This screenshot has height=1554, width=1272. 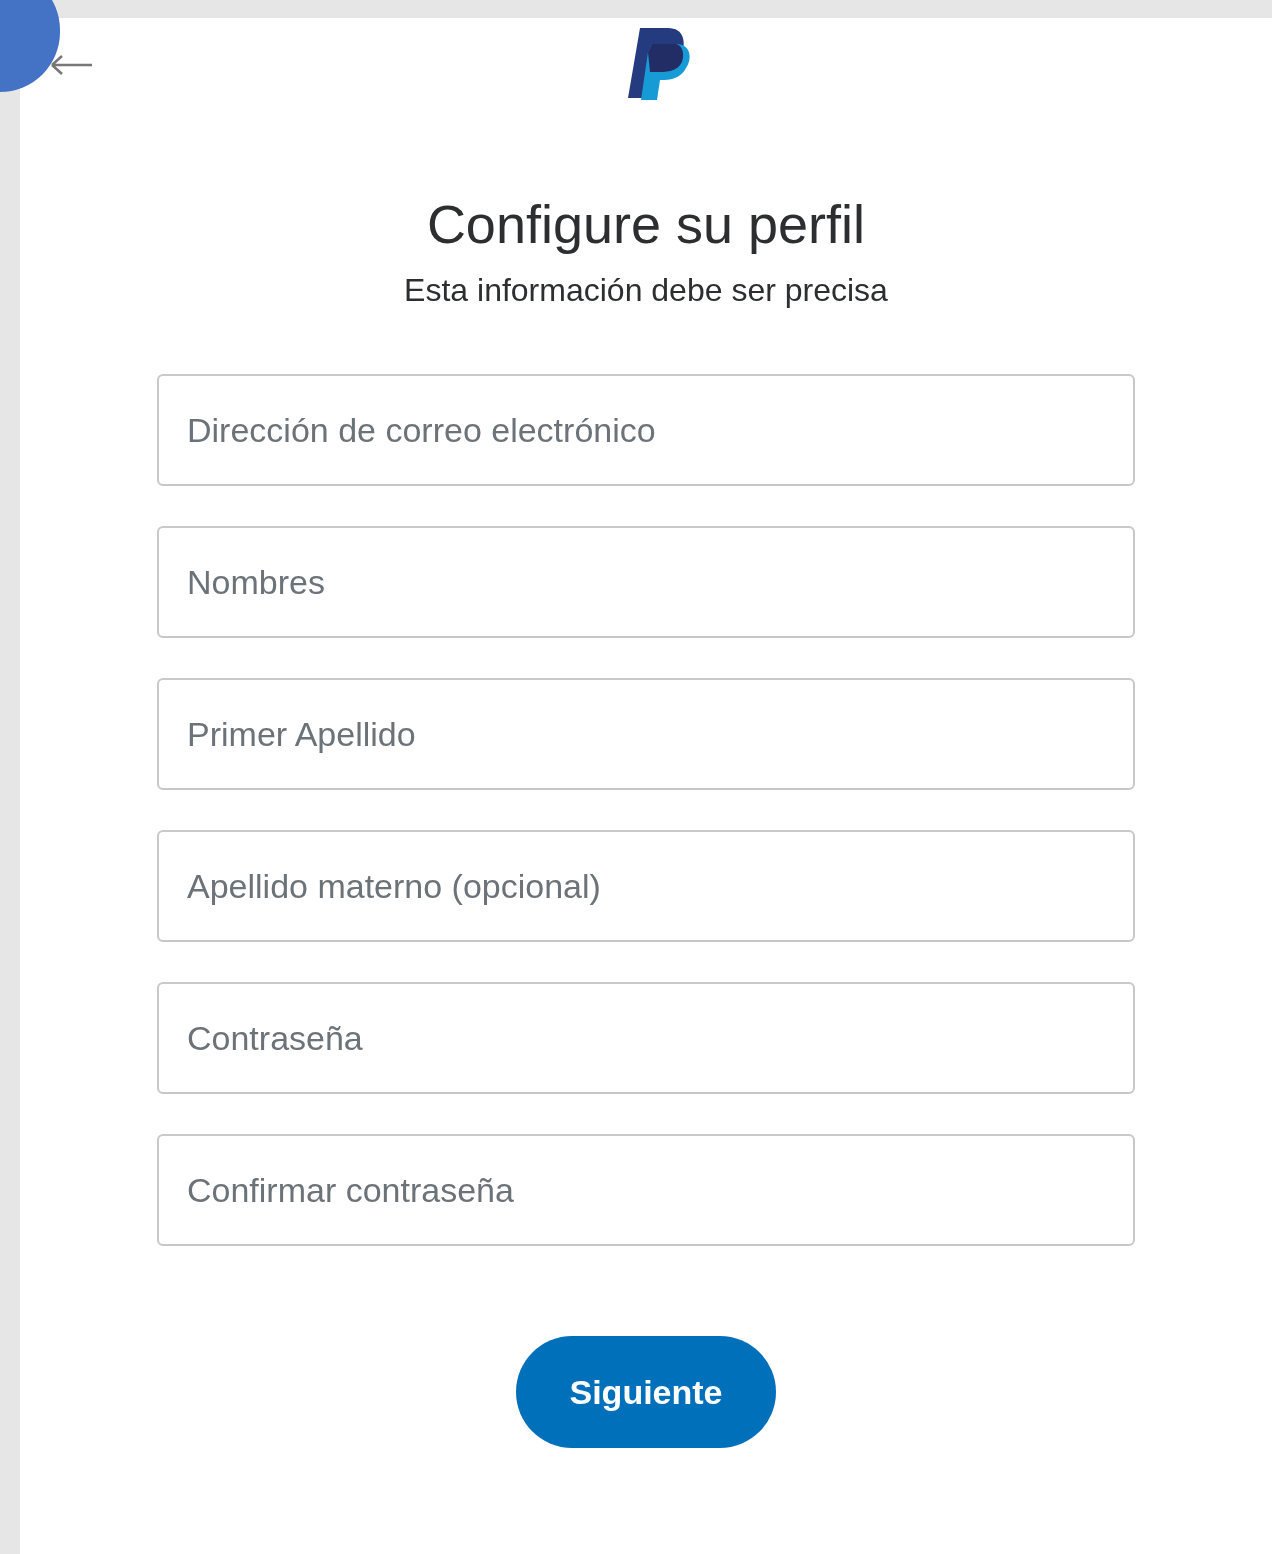 I want to click on input-field: Dirección de correo electrónico, so click(x=646, y=430).